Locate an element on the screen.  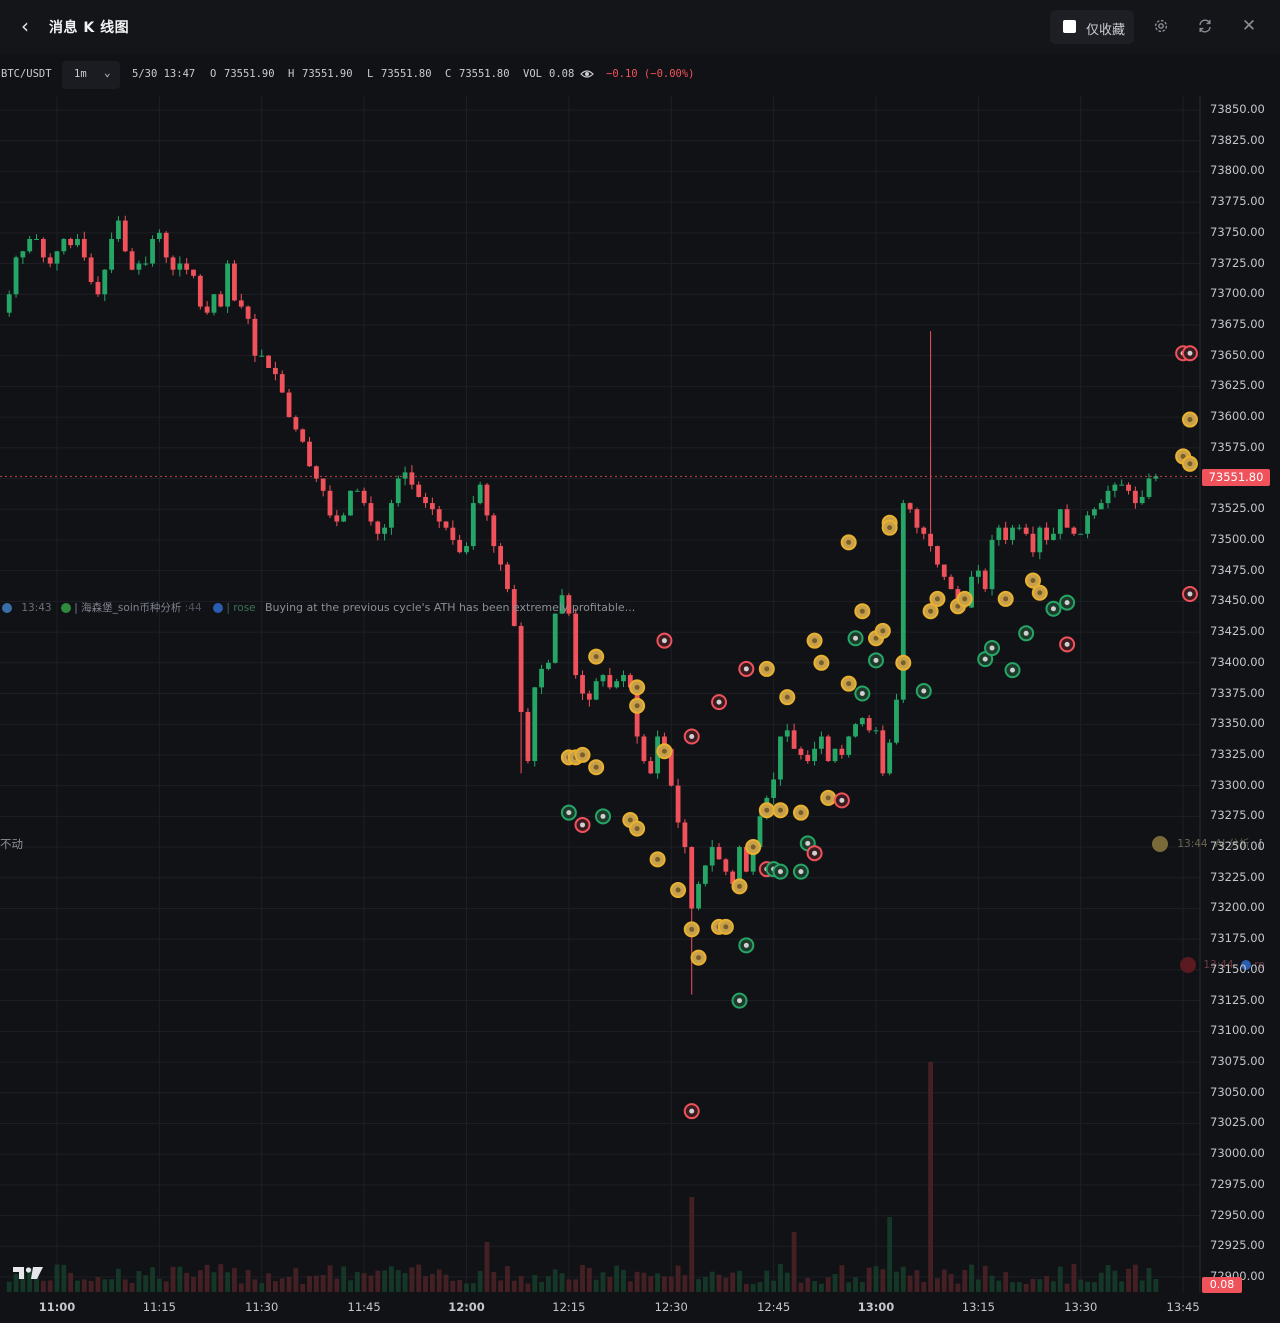
eye-icon is located at coordinates (587, 74).